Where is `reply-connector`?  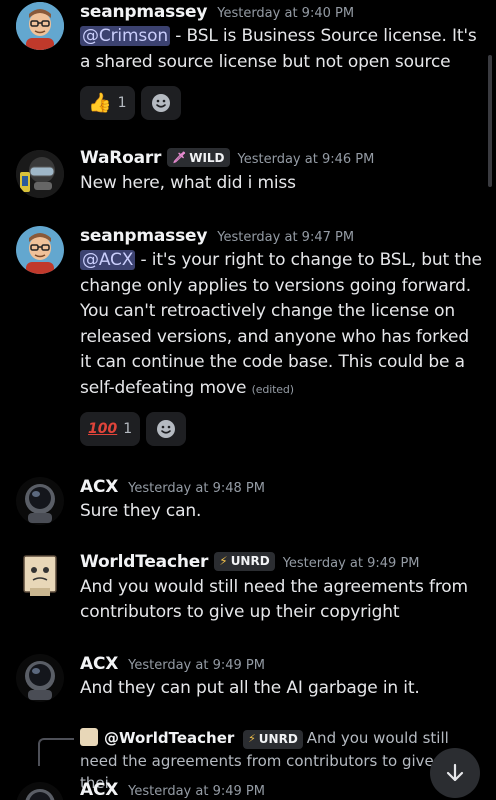 reply-connector is located at coordinates (56, 752).